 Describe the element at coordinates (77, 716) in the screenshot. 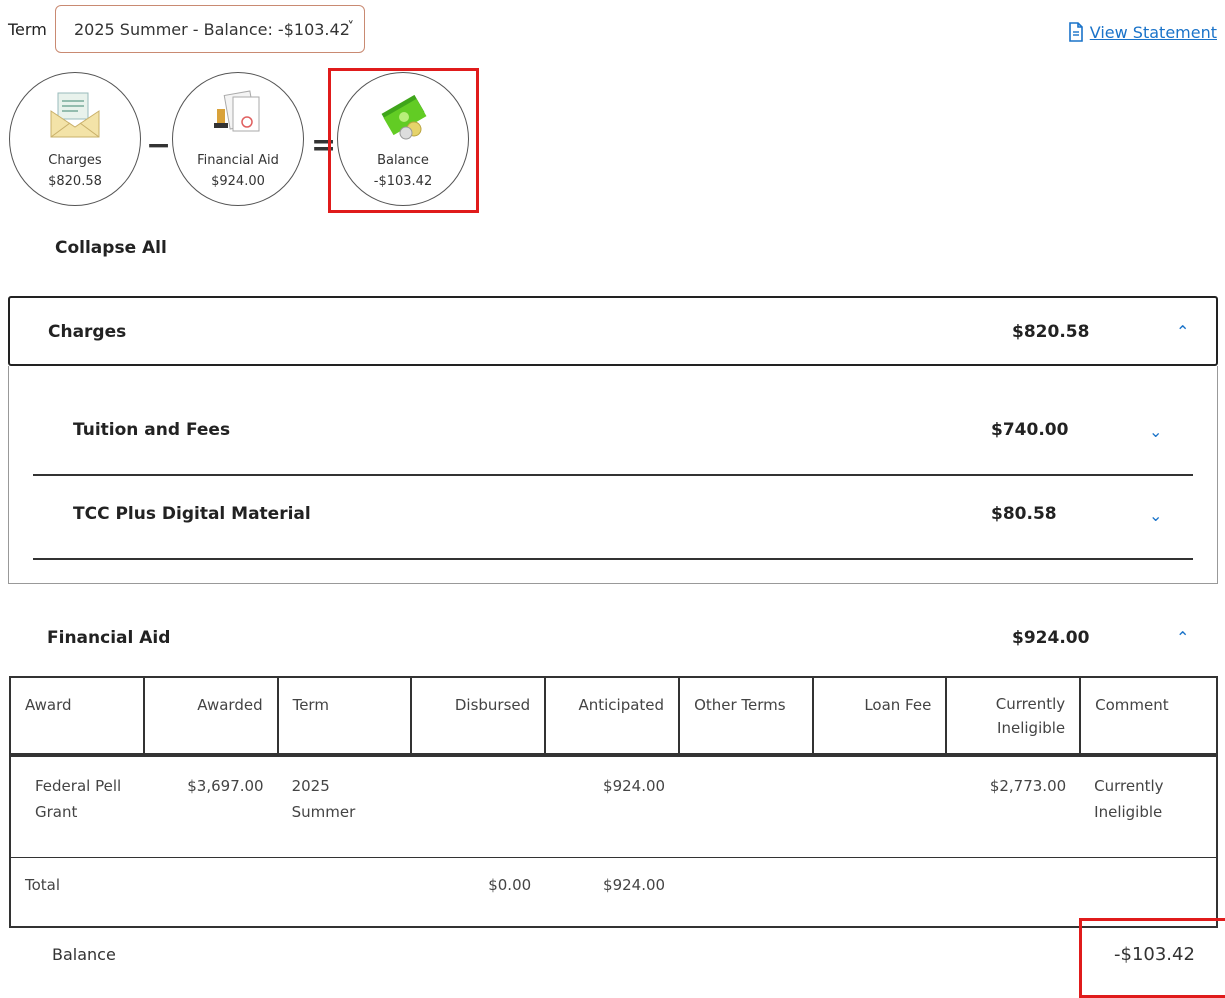

I see `column-header-award: Award` at that location.